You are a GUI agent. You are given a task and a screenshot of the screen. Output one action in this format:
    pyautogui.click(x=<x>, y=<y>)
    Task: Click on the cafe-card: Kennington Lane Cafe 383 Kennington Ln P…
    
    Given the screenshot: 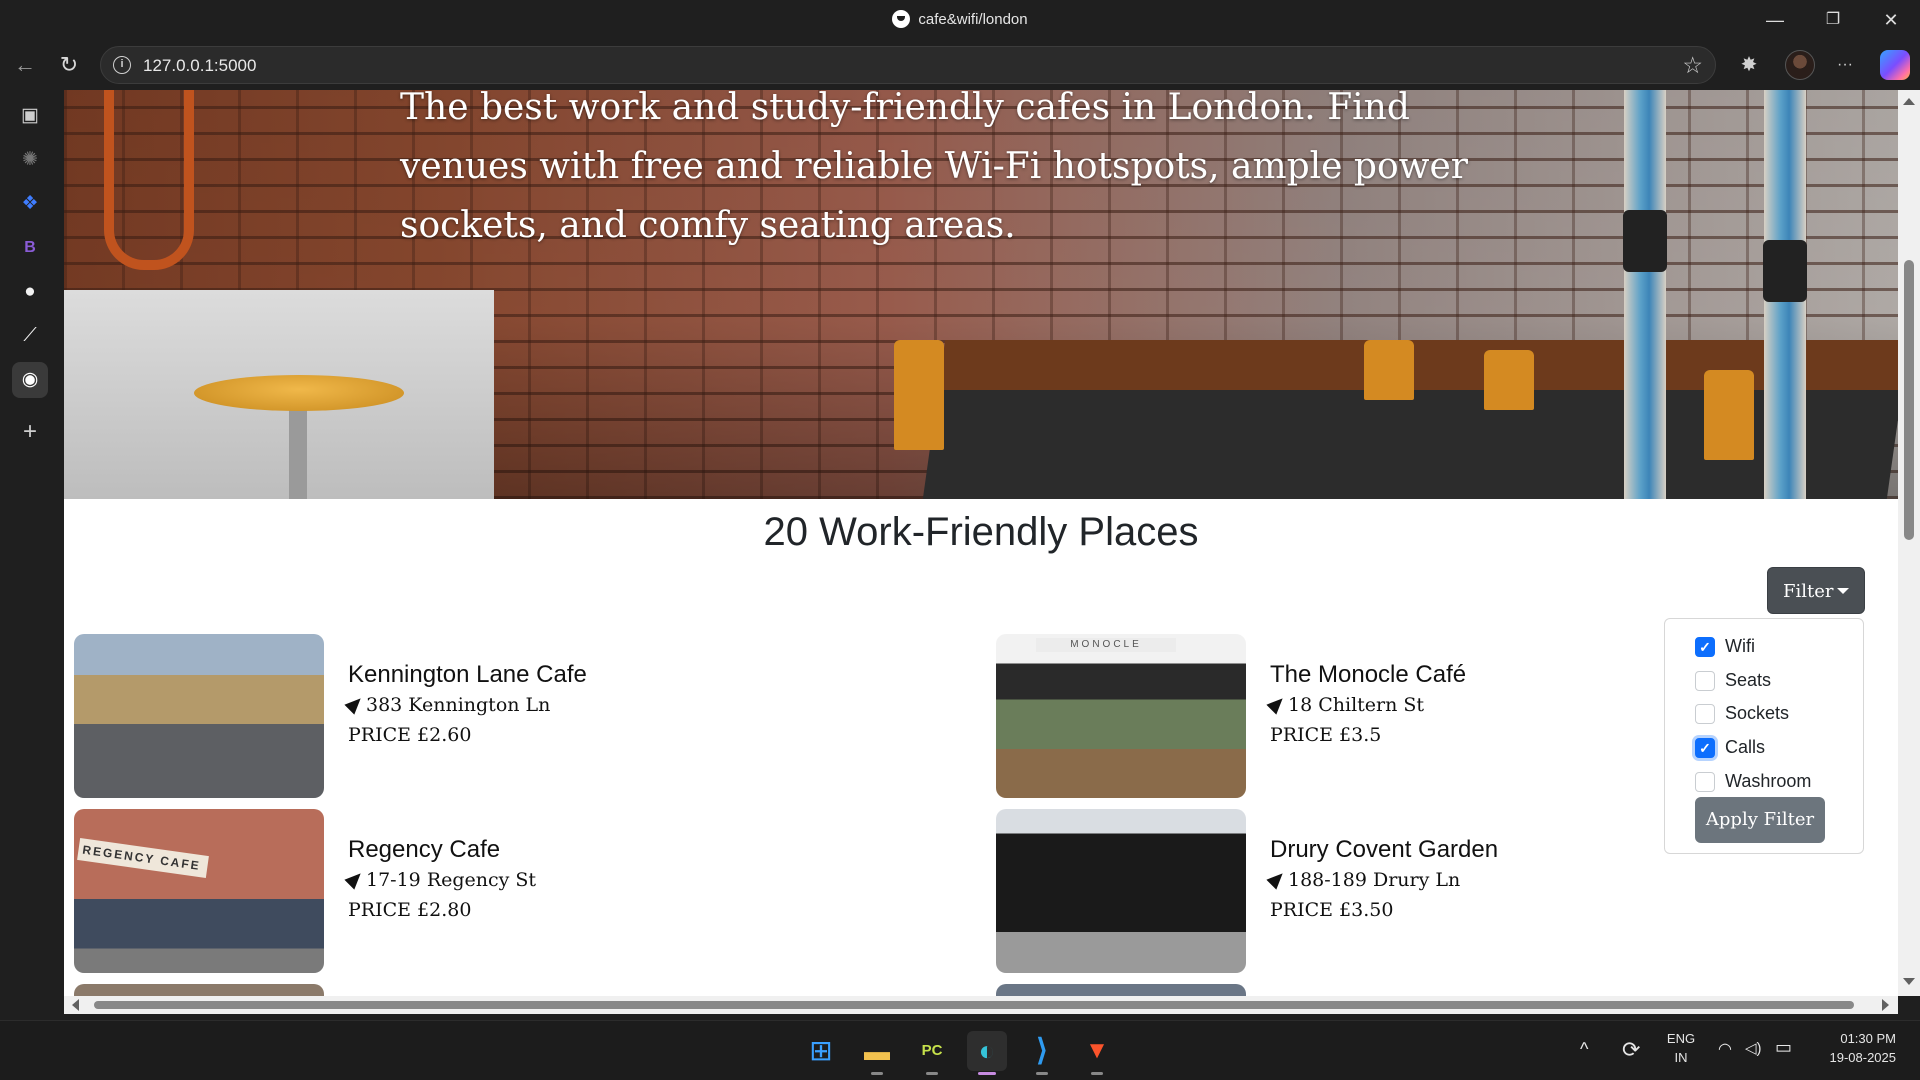 What is the action you would take?
    pyautogui.click(x=424, y=716)
    